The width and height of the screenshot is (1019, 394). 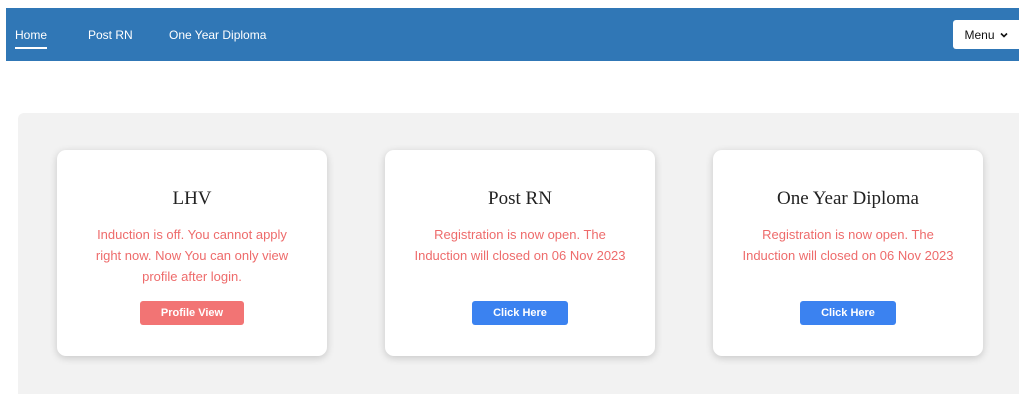 What do you see at coordinates (192, 313) in the screenshot?
I see `profile-view-button: Profile View` at bounding box center [192, 313].